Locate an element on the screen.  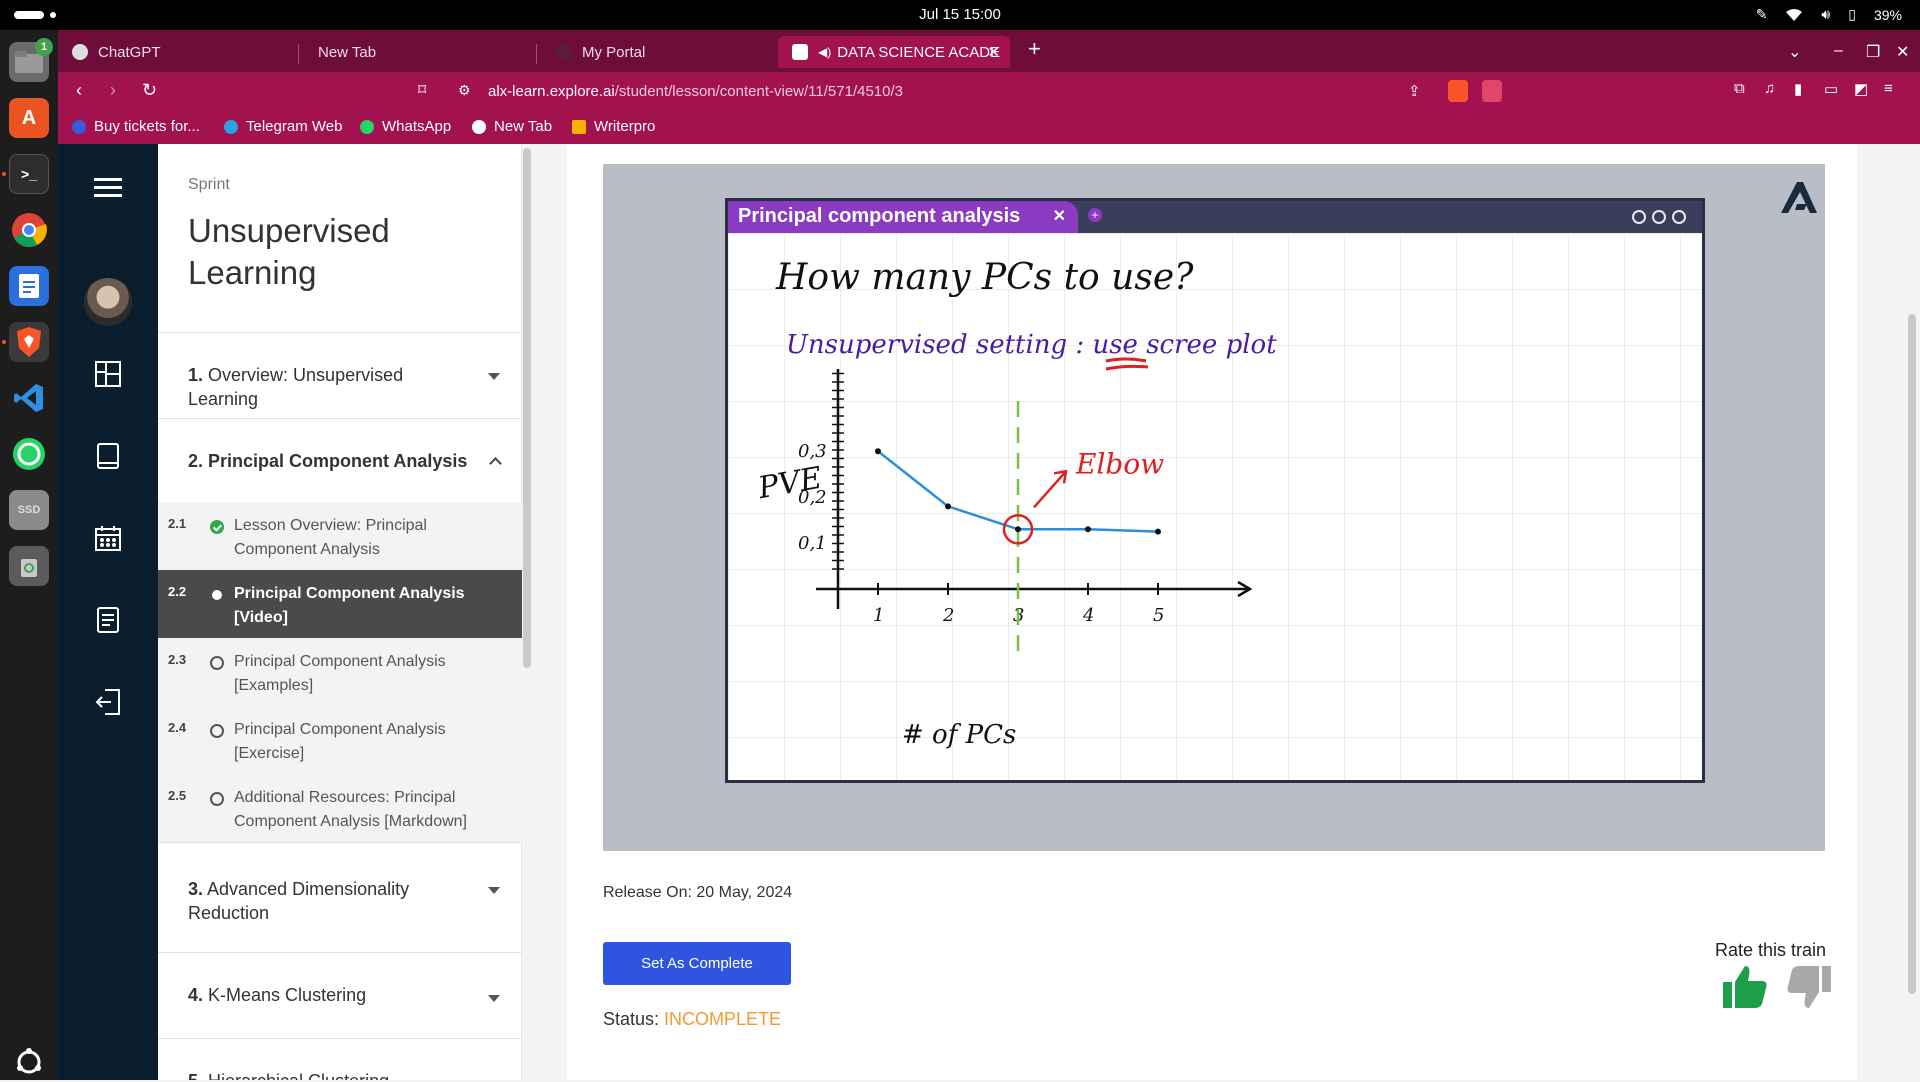
document-icon is located at coordinates (108, 620).